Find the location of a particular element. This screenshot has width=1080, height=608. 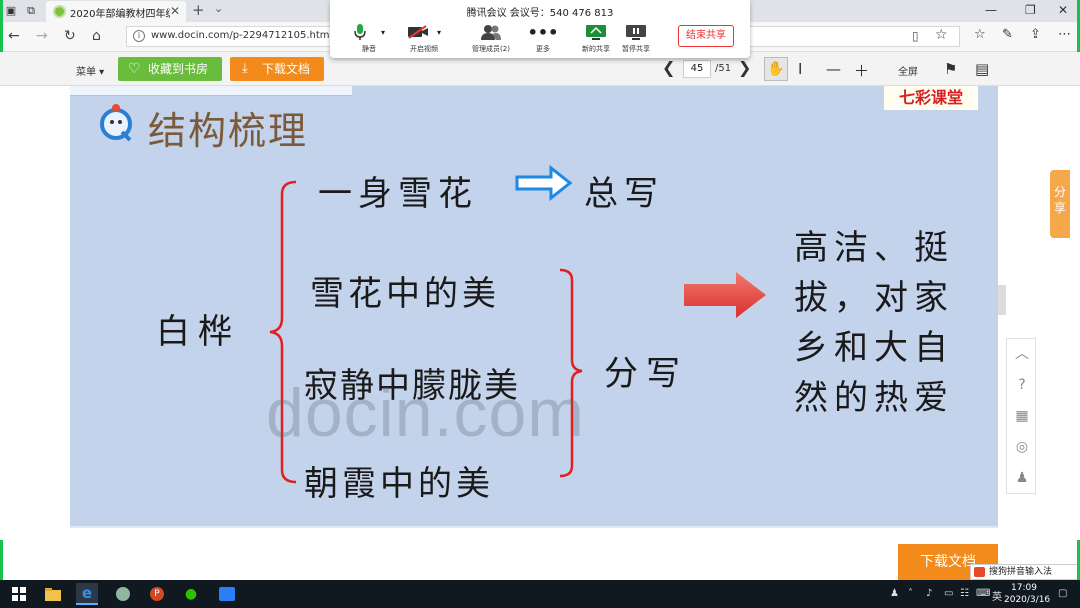

top-result-text: 总写 is located at coordinates (624, 194).